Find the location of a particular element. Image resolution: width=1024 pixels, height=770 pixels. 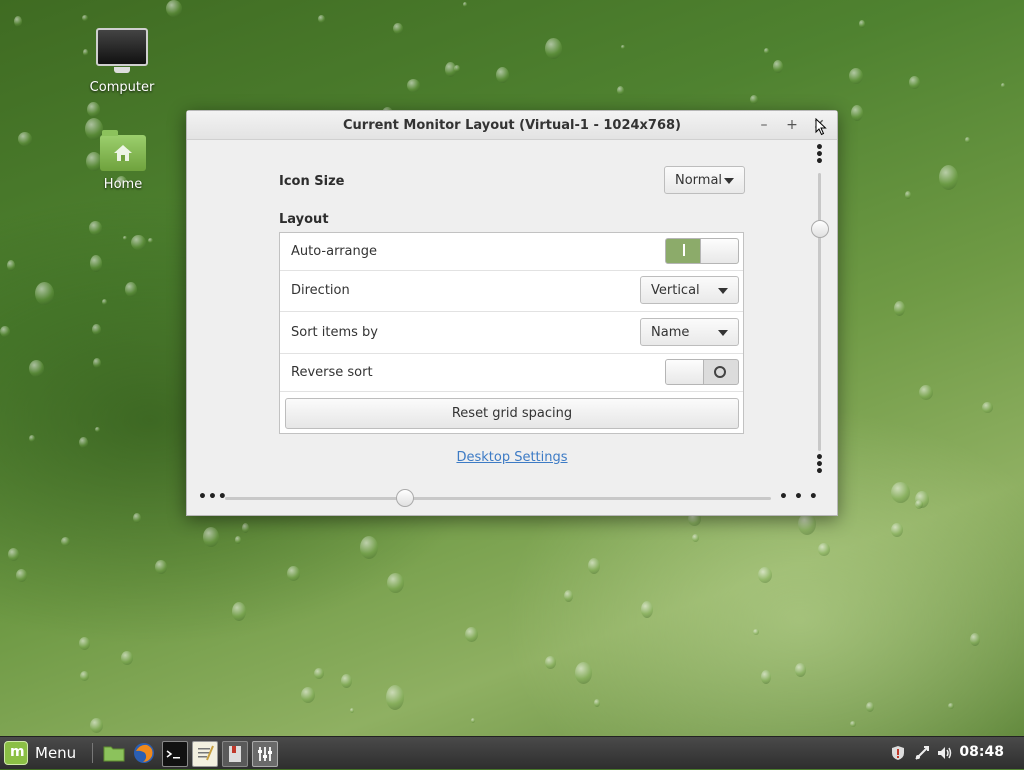

document-viewer-icon is located at coordinates (235, 754).